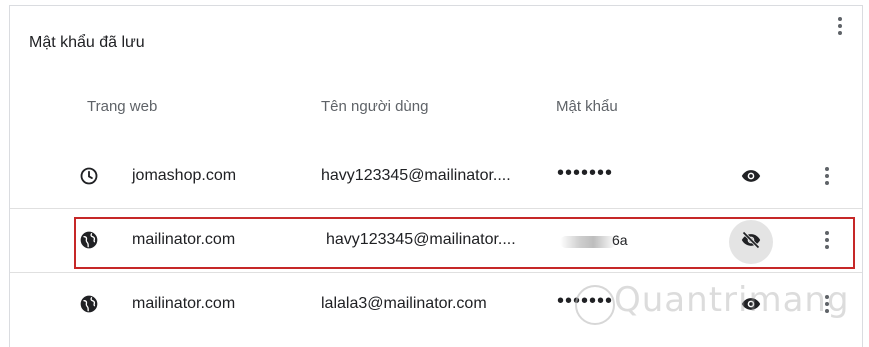  Describe the element at coordinates (184, 176) in the screenshot. I see `site-name: jomashop.com` at that location.